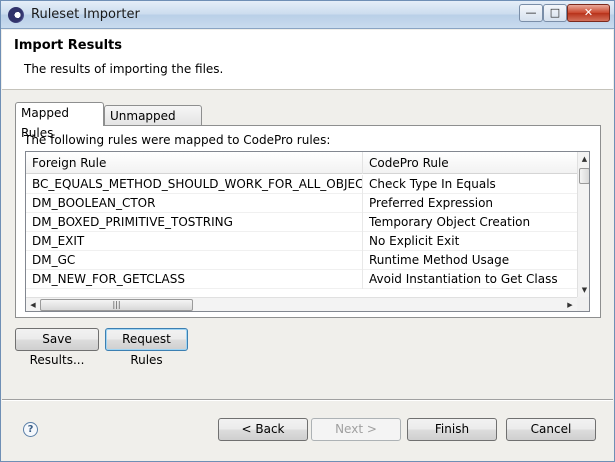 The image size is (615, 462). What do you see at coordinates (583, 304) in the screenshot?
I see `scrollbar-corner` at bounding box center [583, 304].